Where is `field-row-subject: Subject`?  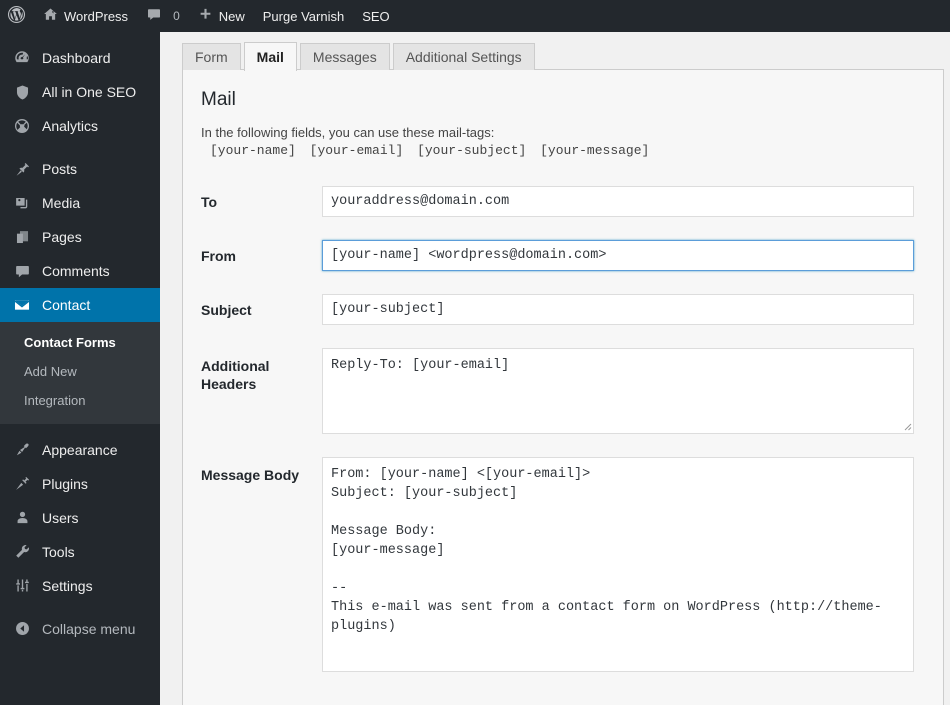
field-row-subject: Subject is located at coordinates (562, 309).